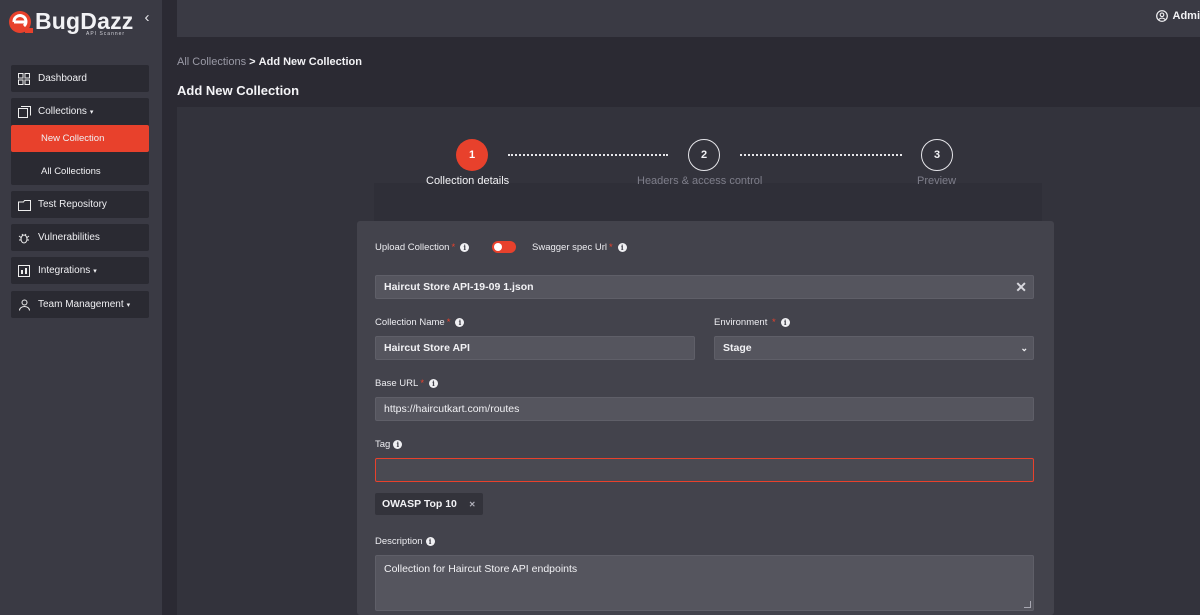 The image size is (1200, 615). I want to click on sidebar-item-vulnerabilities: Vulnerabilities, so click(80, 237).